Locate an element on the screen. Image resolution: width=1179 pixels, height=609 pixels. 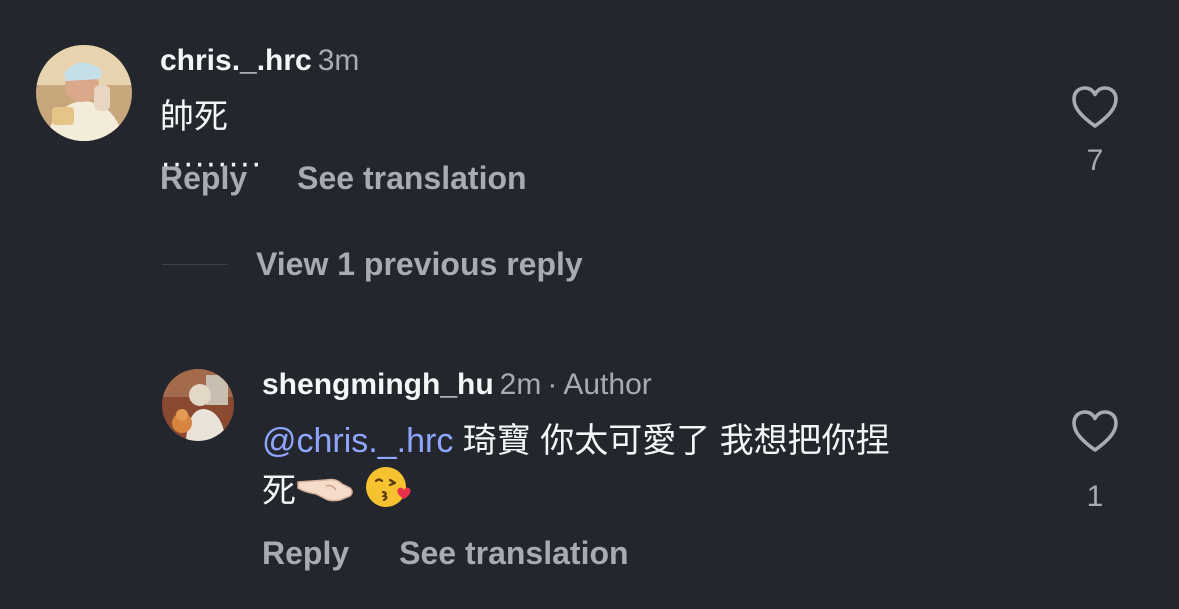
username: shengmingh_hu is located at coordinates (378, 384).